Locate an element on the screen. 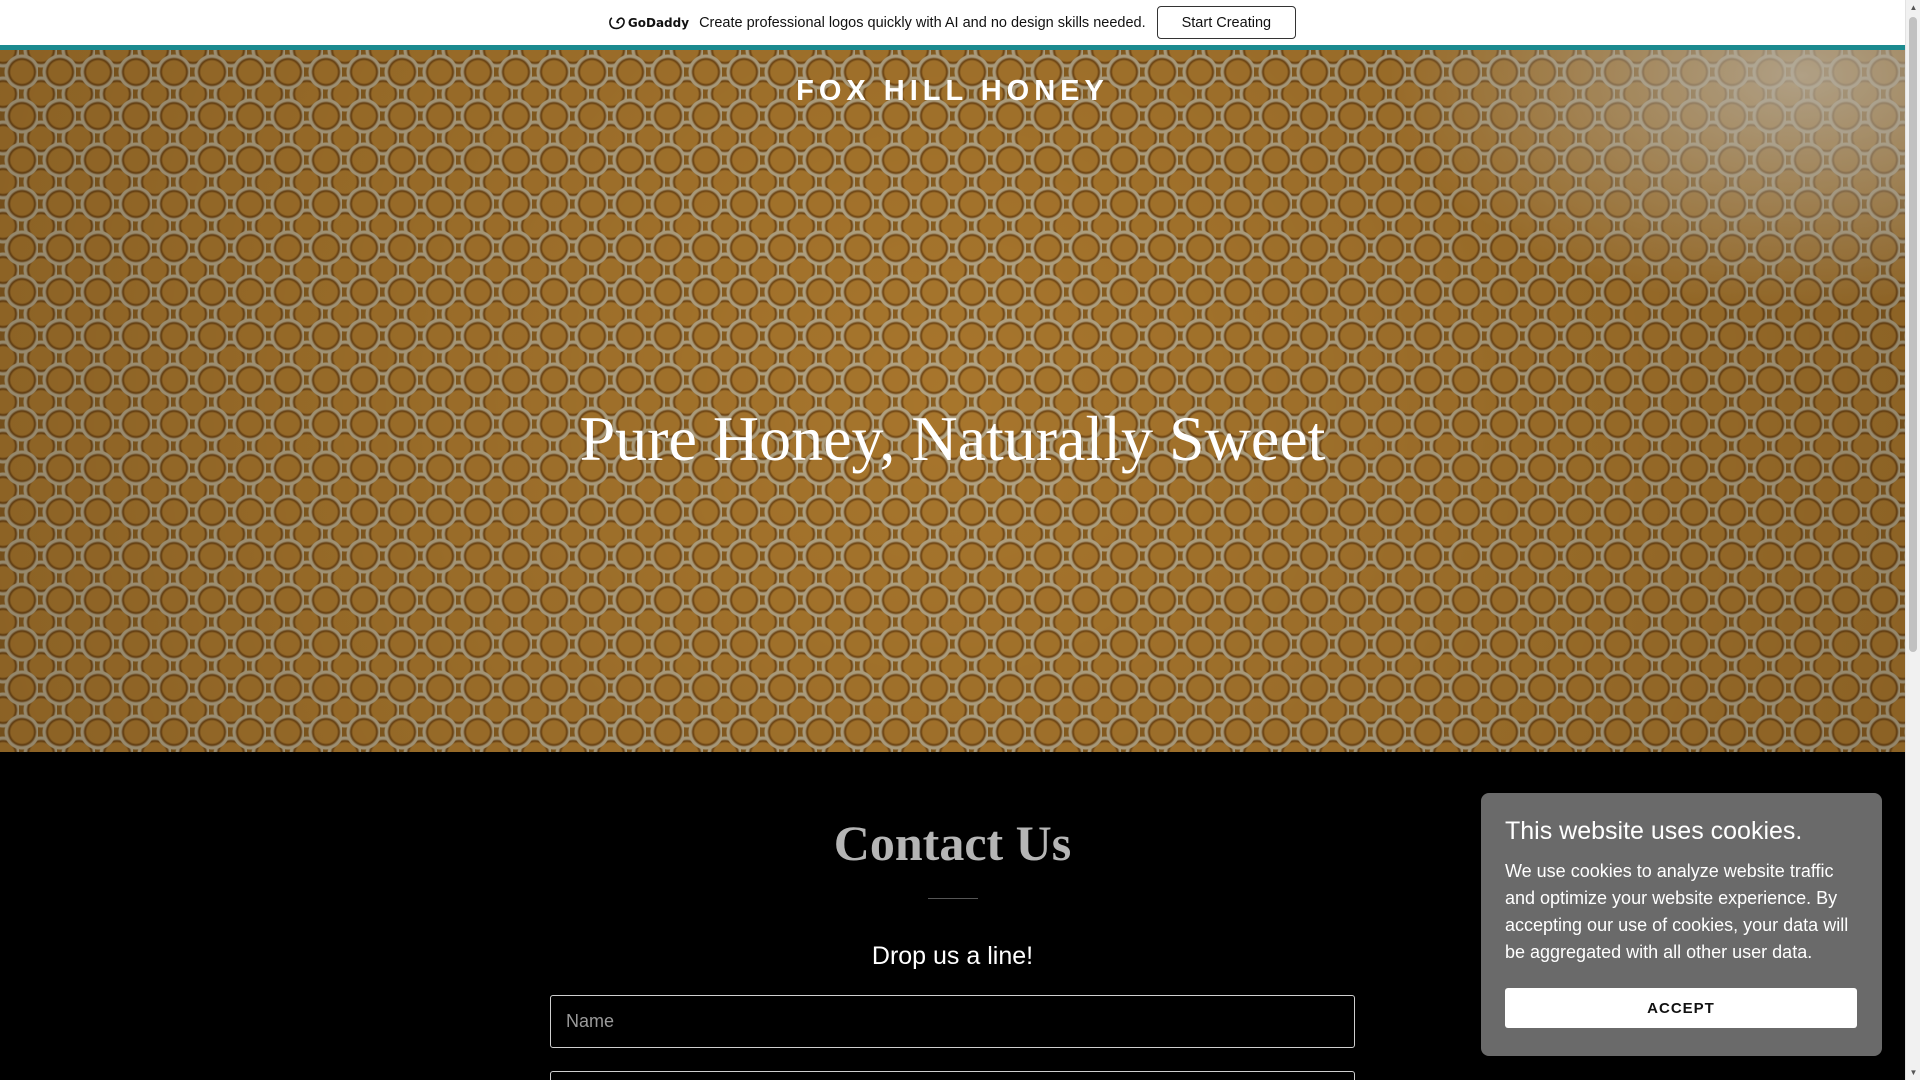 The image size is (1920, 1080). godaddy-brand-text: GoDaddy is located at coordinates (658, 22).